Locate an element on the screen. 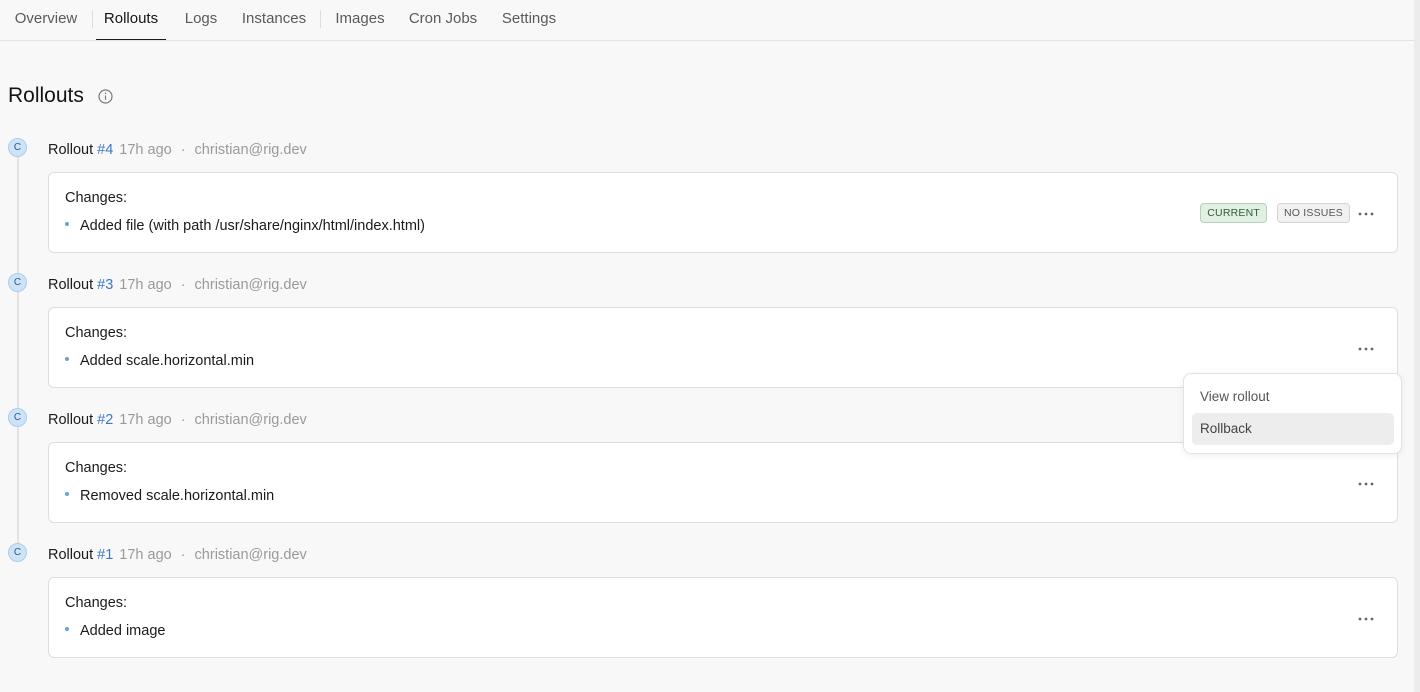  rollout-header: Rollout #1 17h ago · christian@rig.dev is located at coordinates (177, 555).